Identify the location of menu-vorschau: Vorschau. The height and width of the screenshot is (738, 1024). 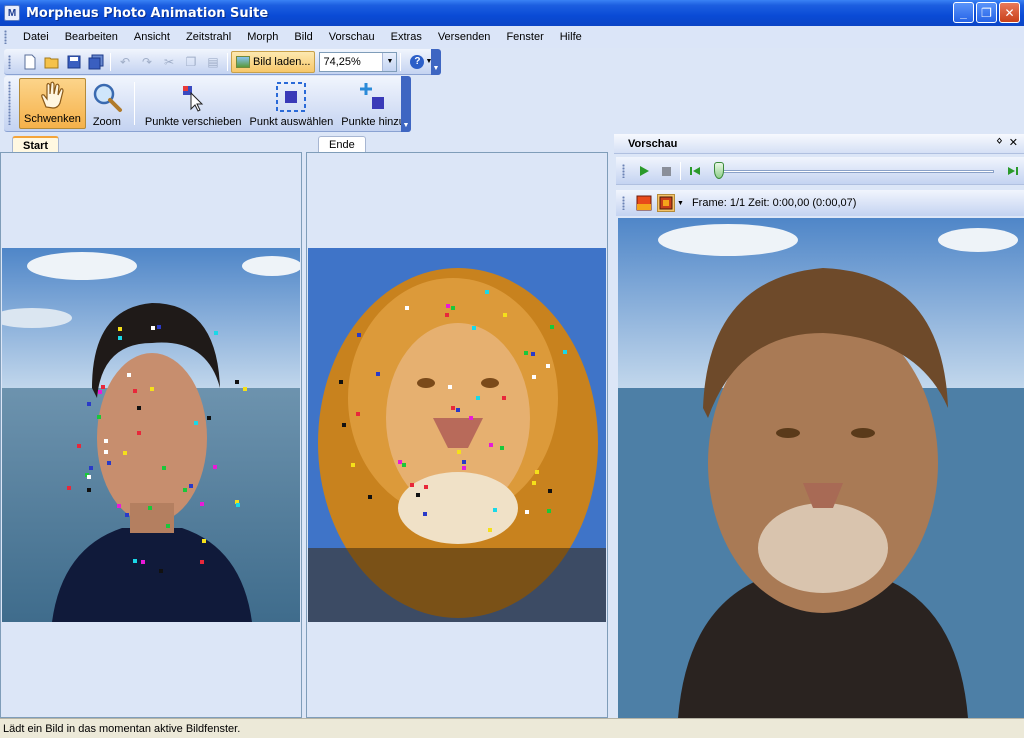
(352, 37).